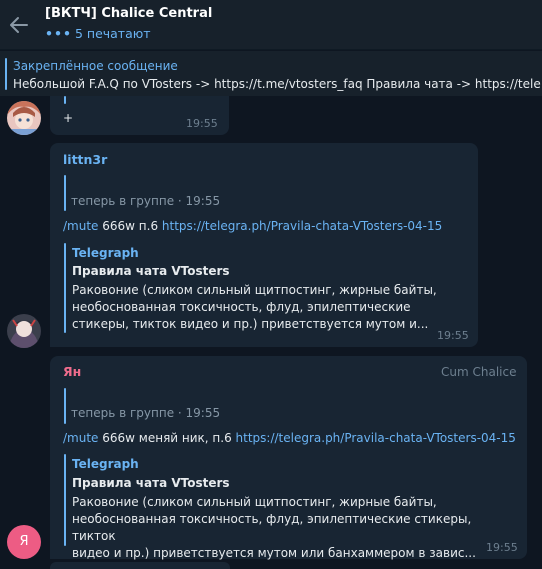  What do you see at coordinates (72, 371) in the screenshot?
I see `sender-name: Ян` at bounding box center [72, 371].